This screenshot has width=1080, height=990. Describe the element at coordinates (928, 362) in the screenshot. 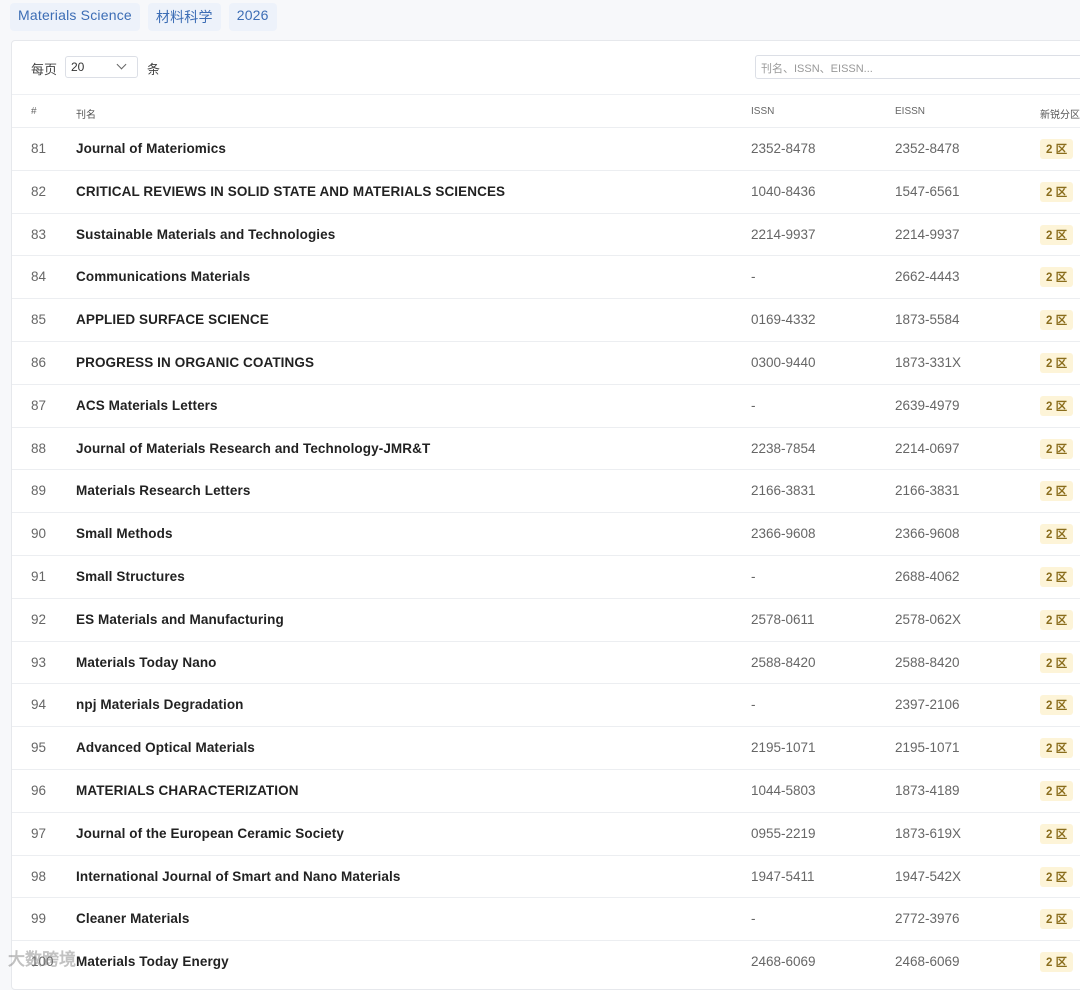

I see `eissn-value: 1873-331X` at that location.